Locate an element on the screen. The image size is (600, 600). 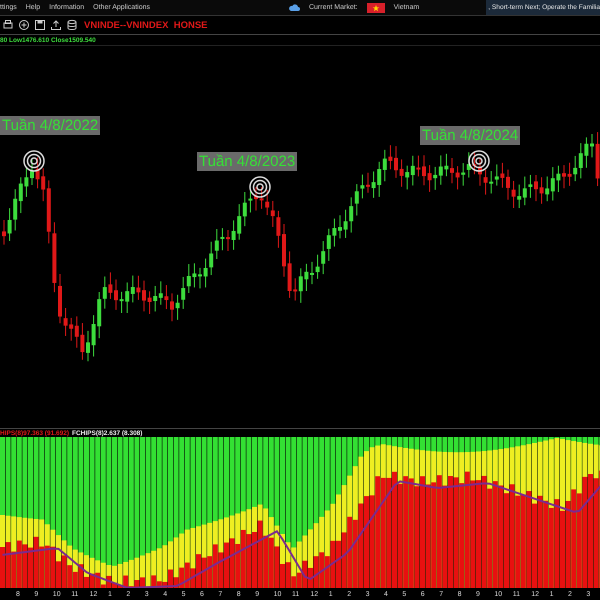
database-icon is located at coordinates (72, 25).